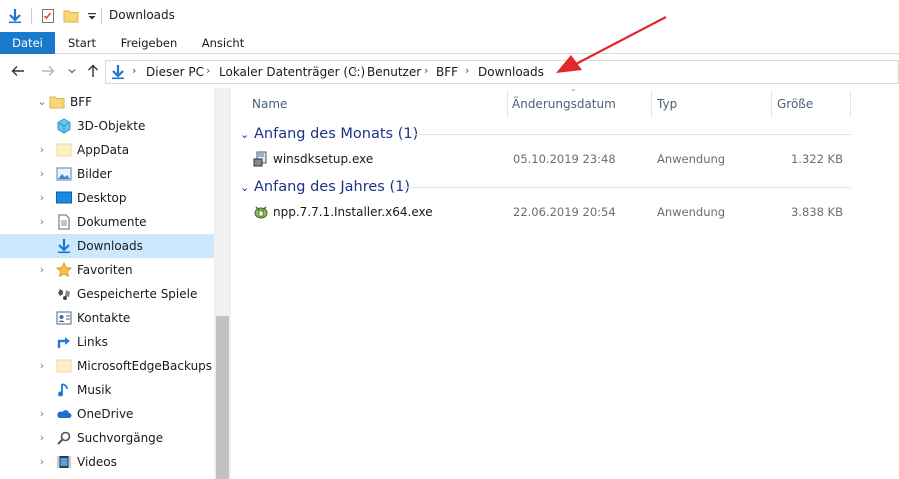  Describe the element at coordinates (175, 72) in the screenshot. I see `breadcrumb-dieser-pc: Dieser PC` at that location.